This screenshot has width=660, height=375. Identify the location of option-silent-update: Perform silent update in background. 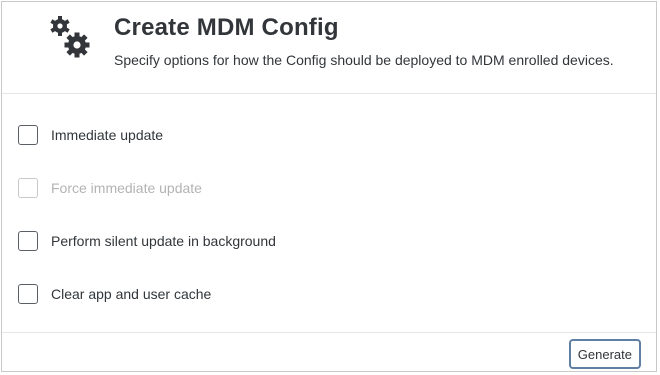
(147, 241).